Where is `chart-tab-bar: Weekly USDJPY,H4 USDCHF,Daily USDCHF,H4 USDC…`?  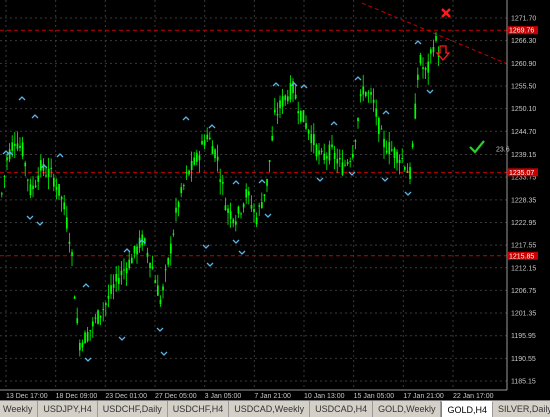
chart-tab-bar: Weekly USDJPY,H4 USDCHF,Daily USDCHF,H4 USDC… is located at coordinates (275, 408).